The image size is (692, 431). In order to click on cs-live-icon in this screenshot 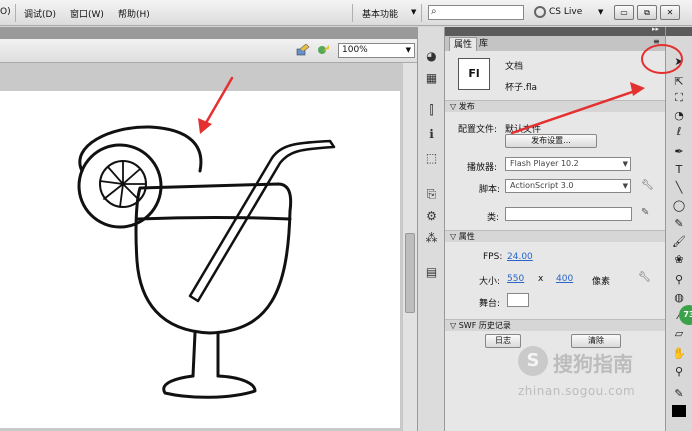, I will do `click(540, 12)`.